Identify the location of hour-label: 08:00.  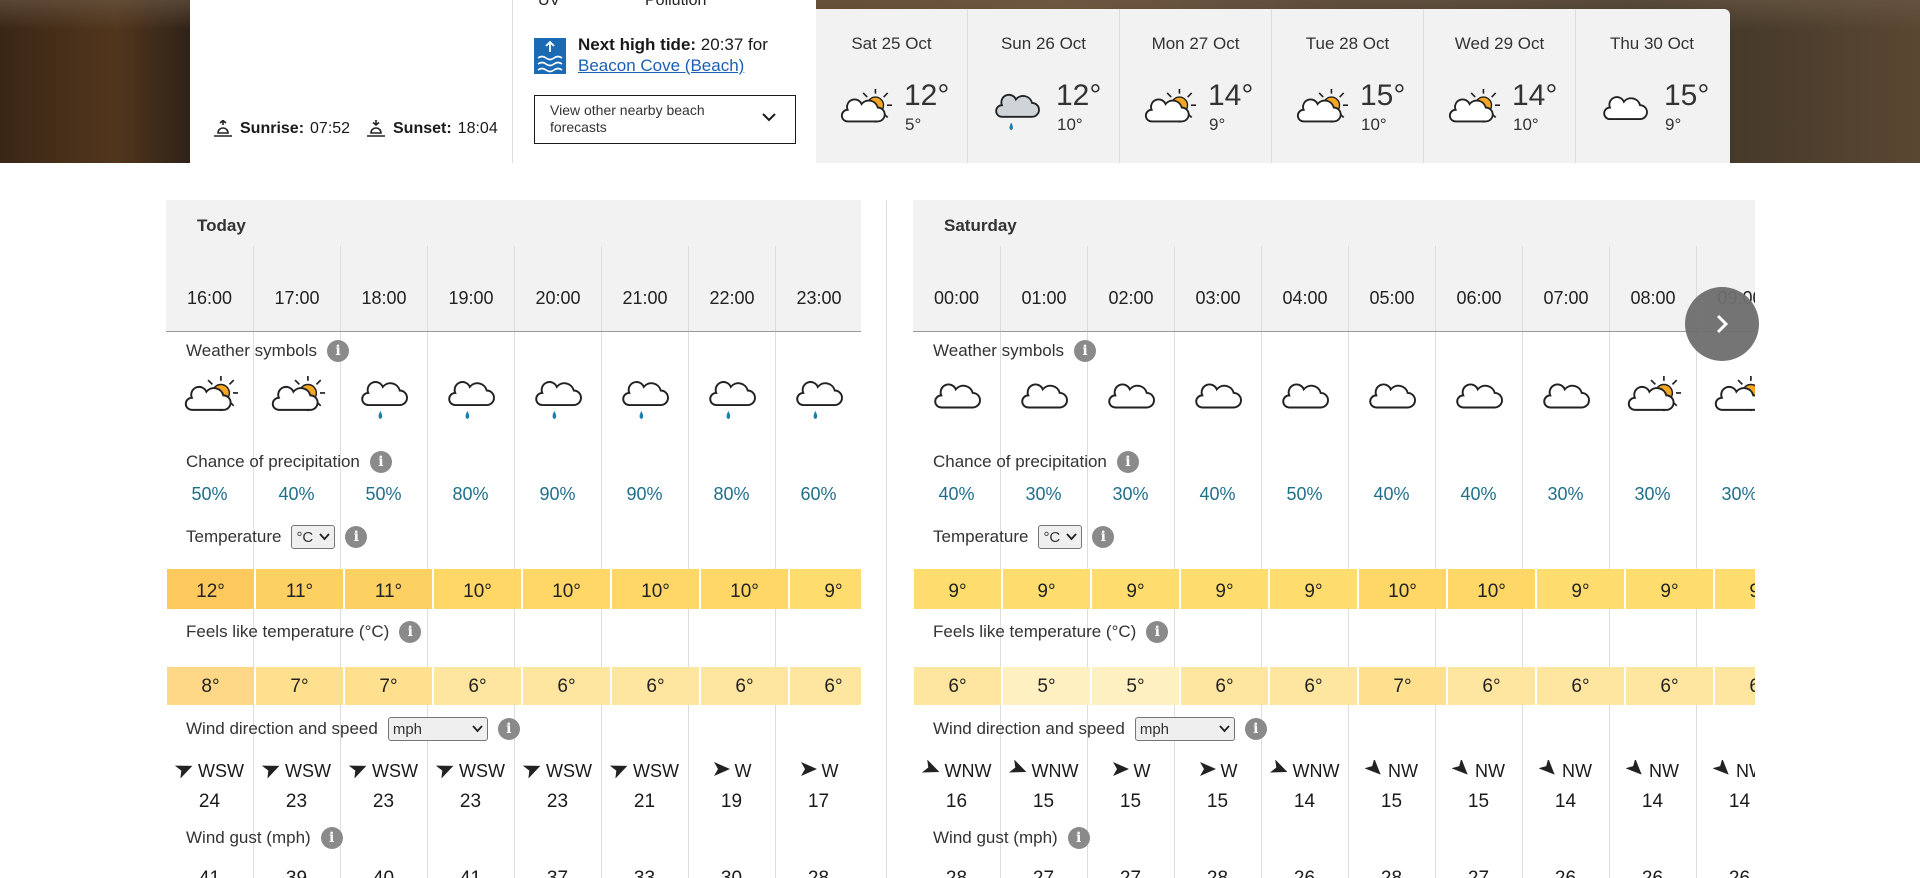
(1652, 288).